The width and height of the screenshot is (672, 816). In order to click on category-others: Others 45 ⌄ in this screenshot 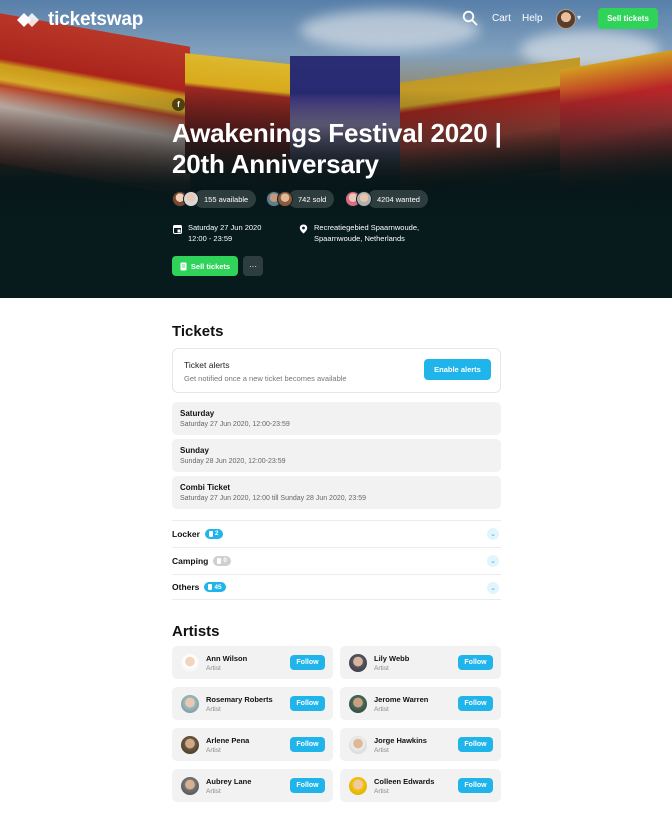, I will do `click(336, 587)`.